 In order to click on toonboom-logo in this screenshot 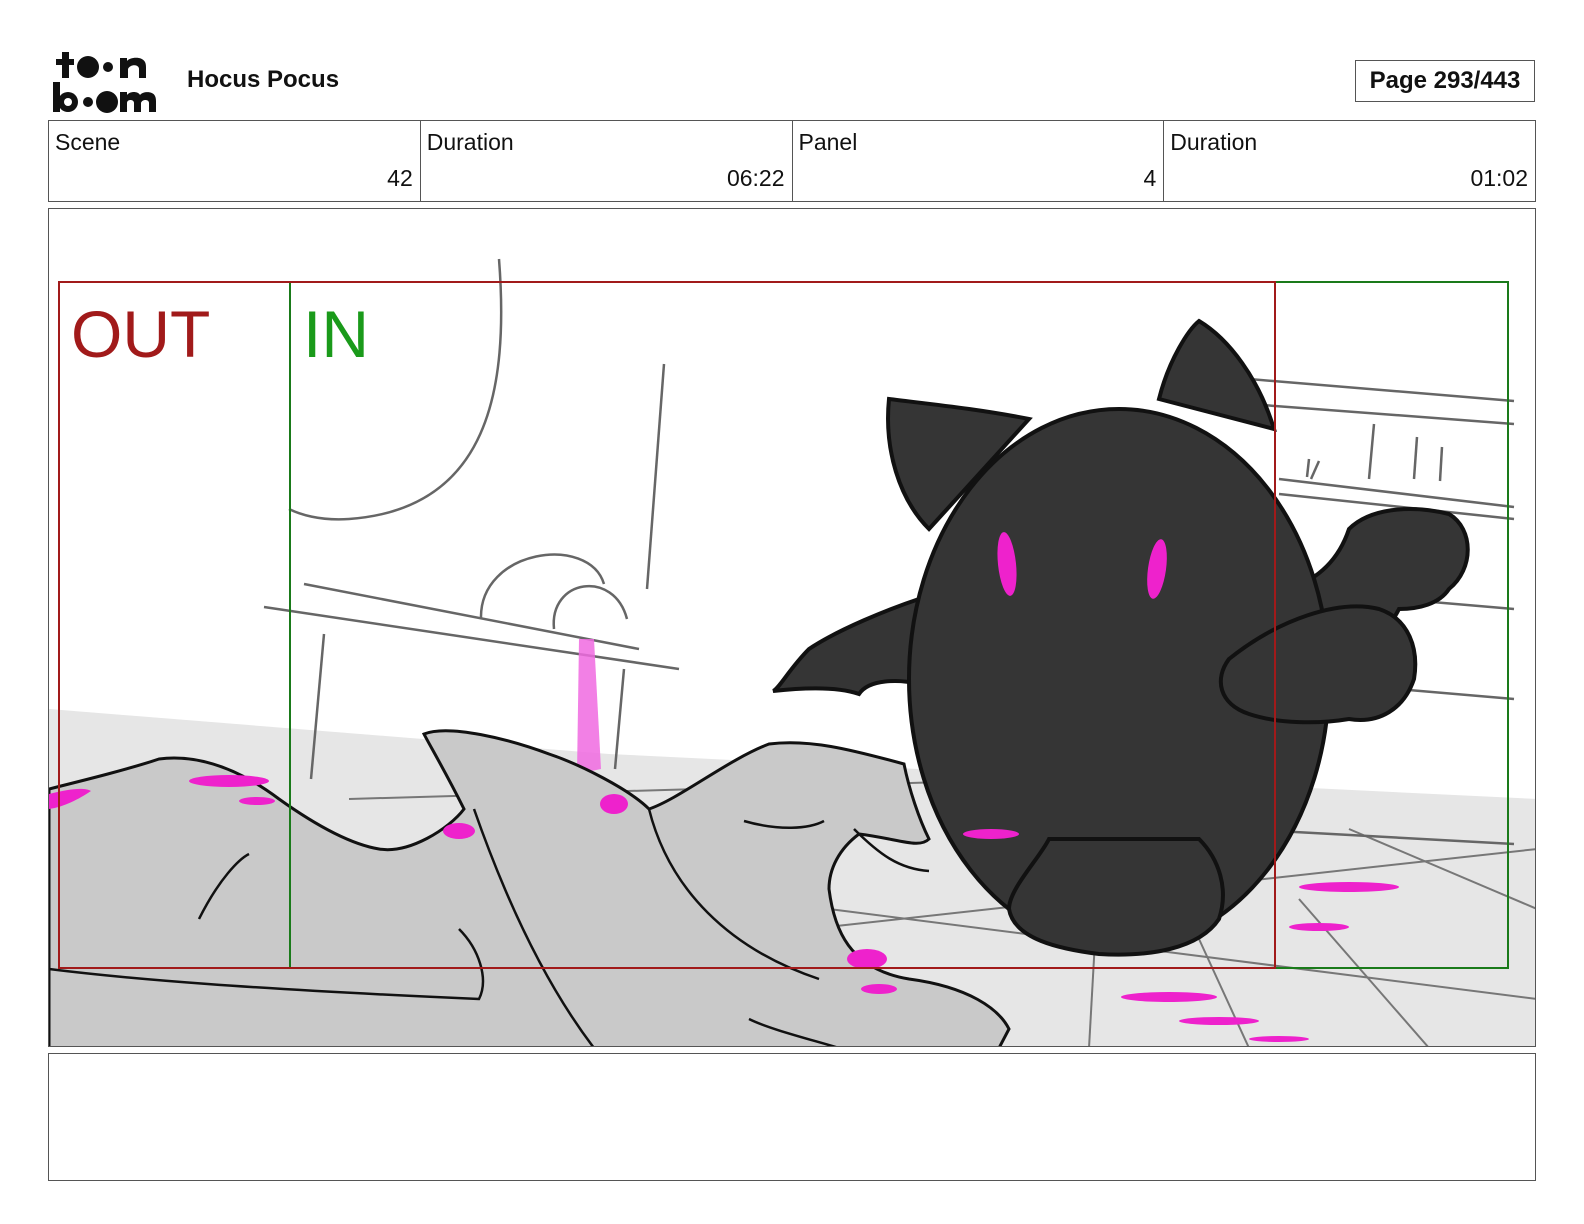, I will do `click(108, 82)`.